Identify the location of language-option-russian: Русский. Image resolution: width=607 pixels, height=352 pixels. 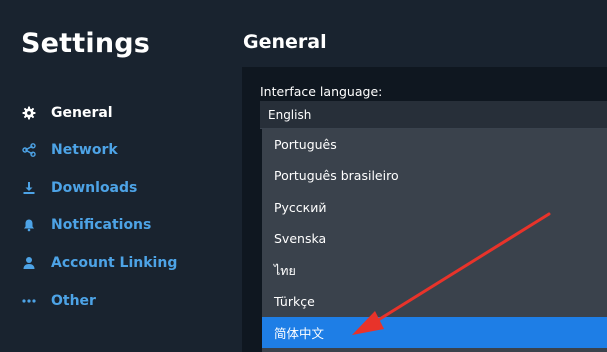
(434, 207).